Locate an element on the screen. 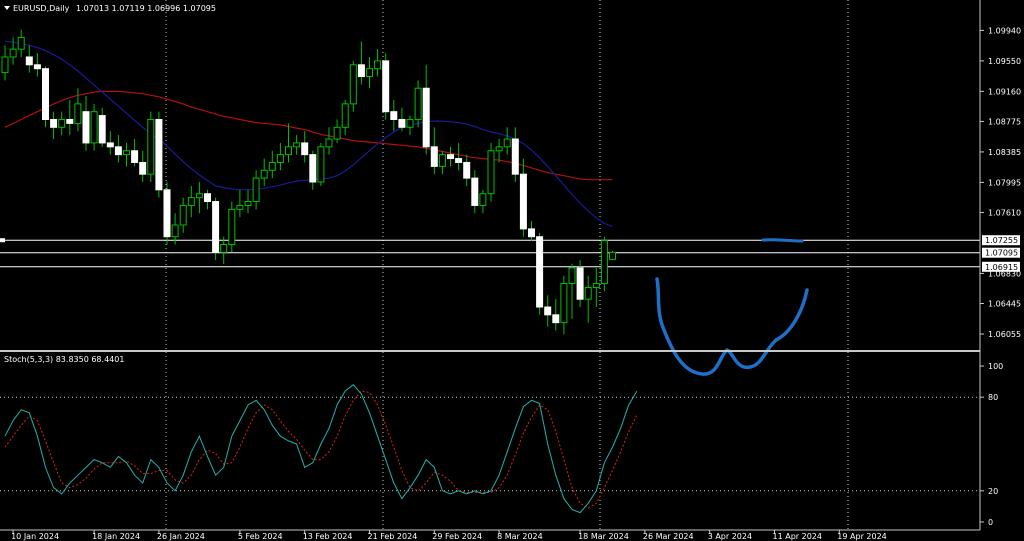 The image size is (1024, 541). y-tick-label: 1.07610 is located at coordinates (1004, 212).